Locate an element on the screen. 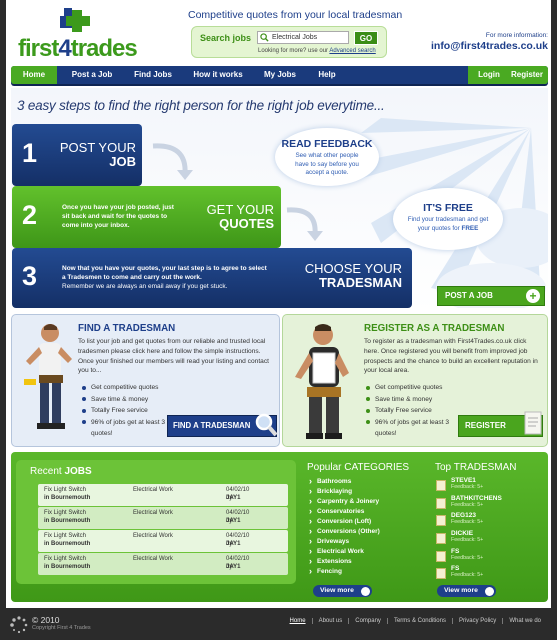 This screenshot has height=640, width=557. footer-link-what-we-do: What we do is located at coordinates (524, 621).